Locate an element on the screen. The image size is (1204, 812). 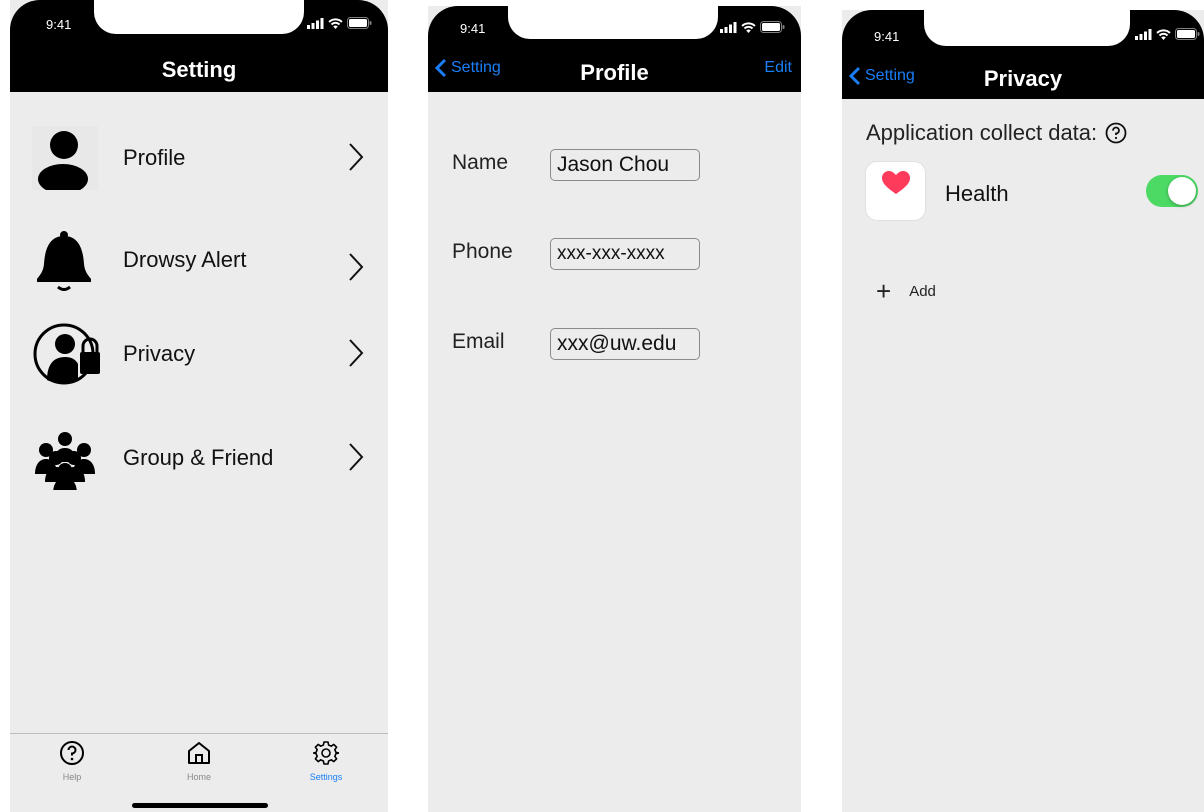
menu-item-drowsy-alert: Drowsy Alert is located at coordinates (199, 260).